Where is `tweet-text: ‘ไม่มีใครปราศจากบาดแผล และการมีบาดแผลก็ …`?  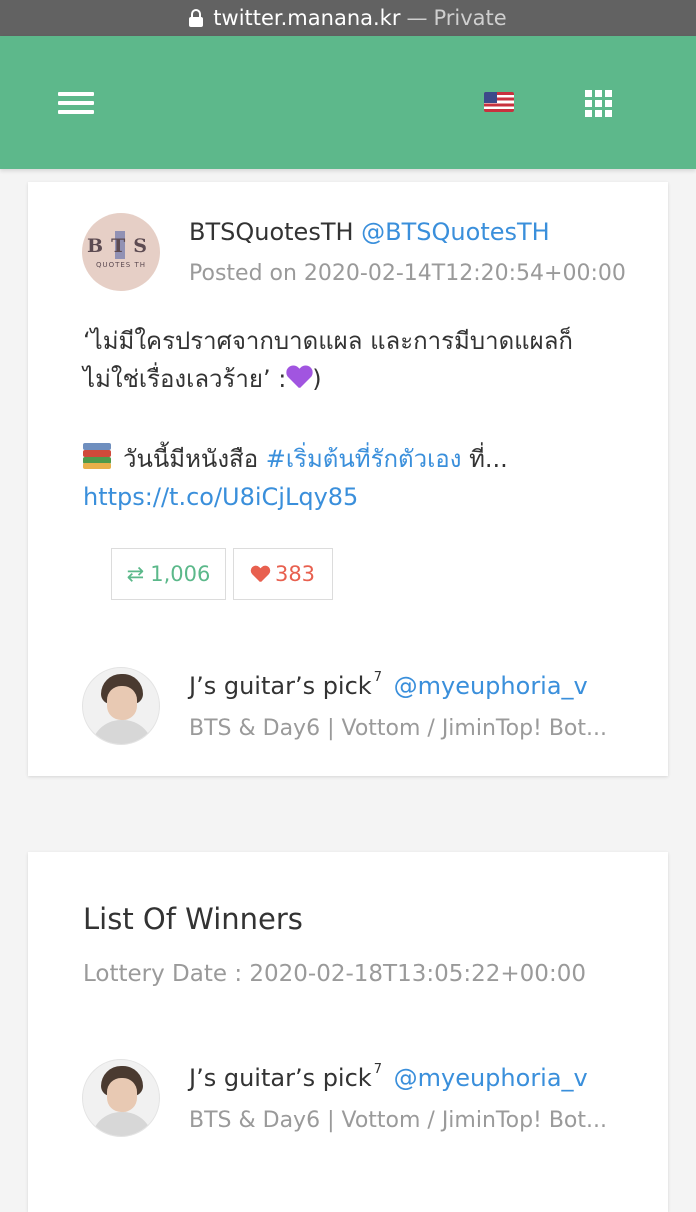
tweet-text: ‘ไม่มีใครปราศจากบาดแผล และการมีบาดแผลก็ … is located at coordinates (363, 360).